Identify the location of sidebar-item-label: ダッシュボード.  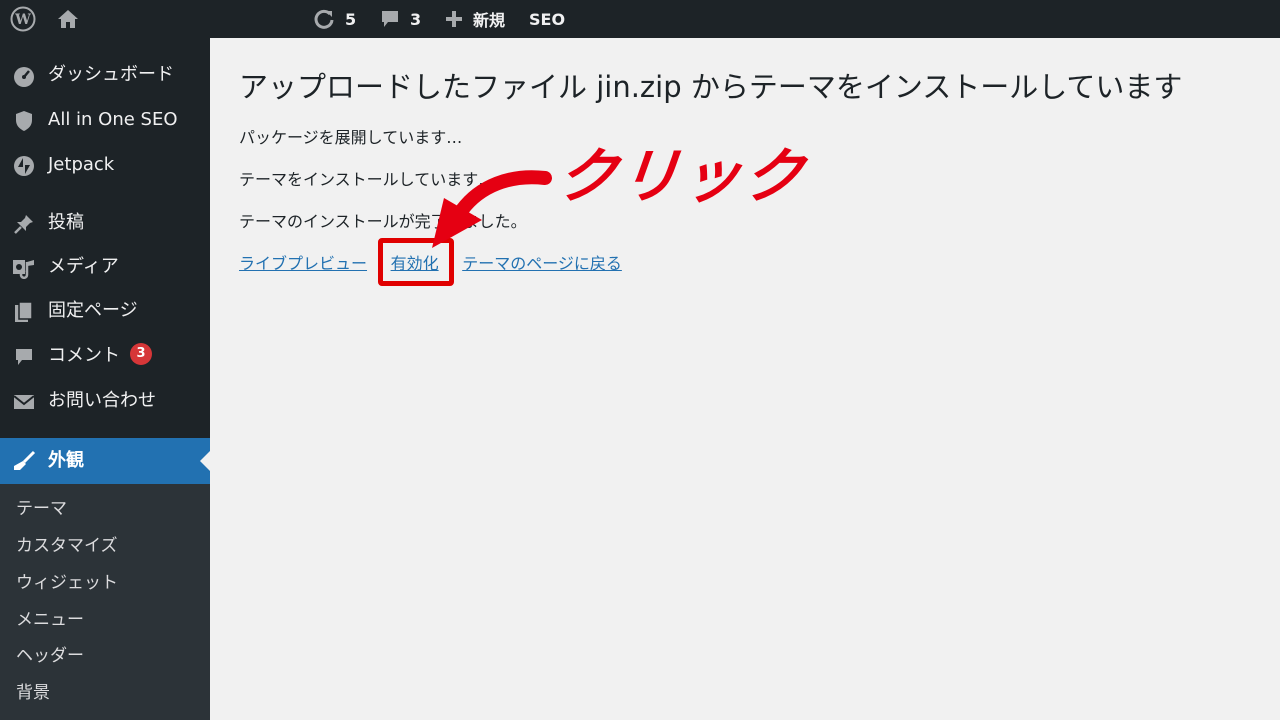
(111, 74).